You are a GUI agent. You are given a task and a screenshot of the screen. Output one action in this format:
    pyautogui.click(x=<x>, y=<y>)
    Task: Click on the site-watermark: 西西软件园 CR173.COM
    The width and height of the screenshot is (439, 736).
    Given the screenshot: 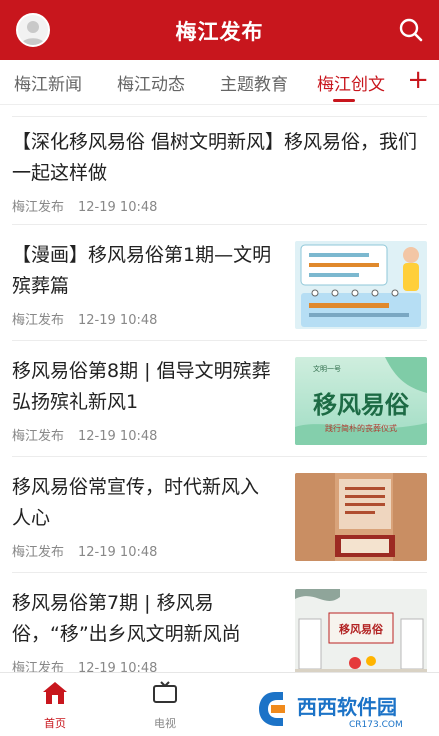 What is the action you would take?
    pyautogui.click(x=346, y=709)
    